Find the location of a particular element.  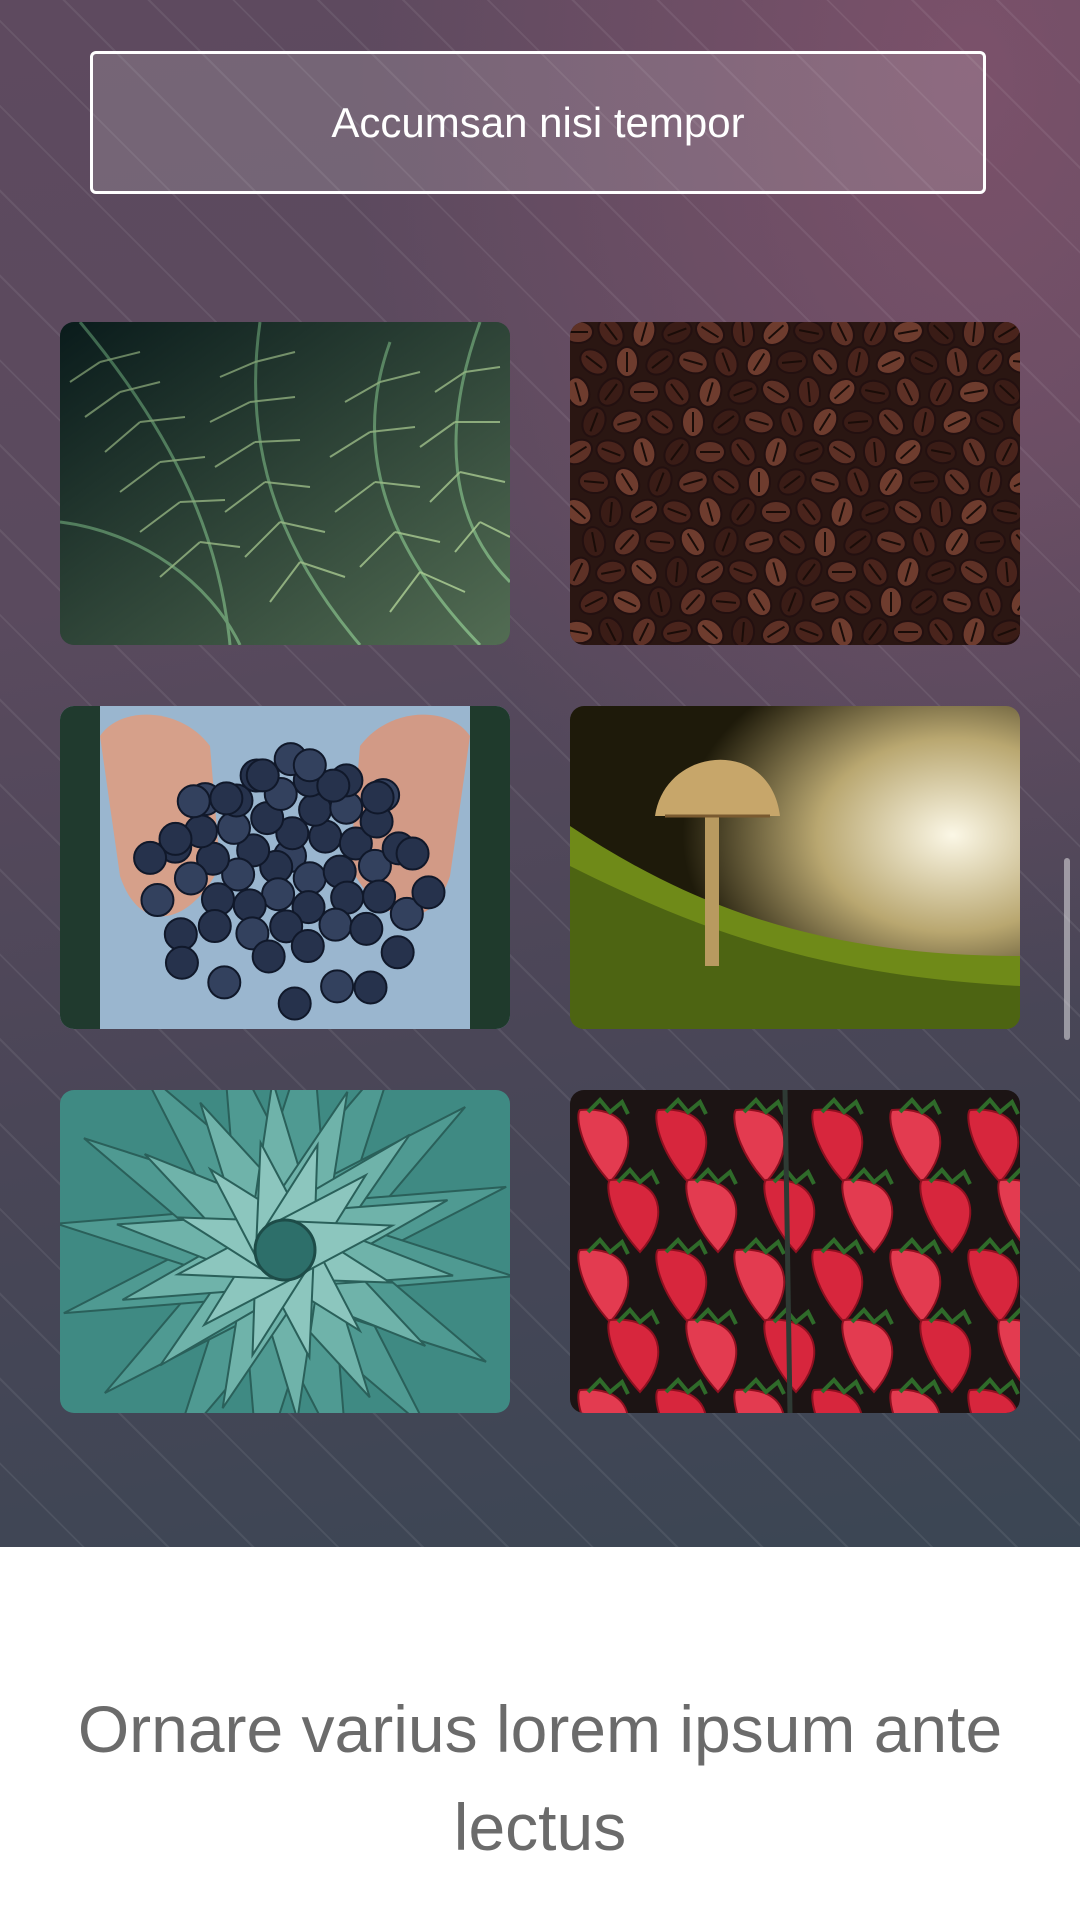

section-heading: Ornare varius lorem ipsum ante lectus is located at coordinates (540, 1778).